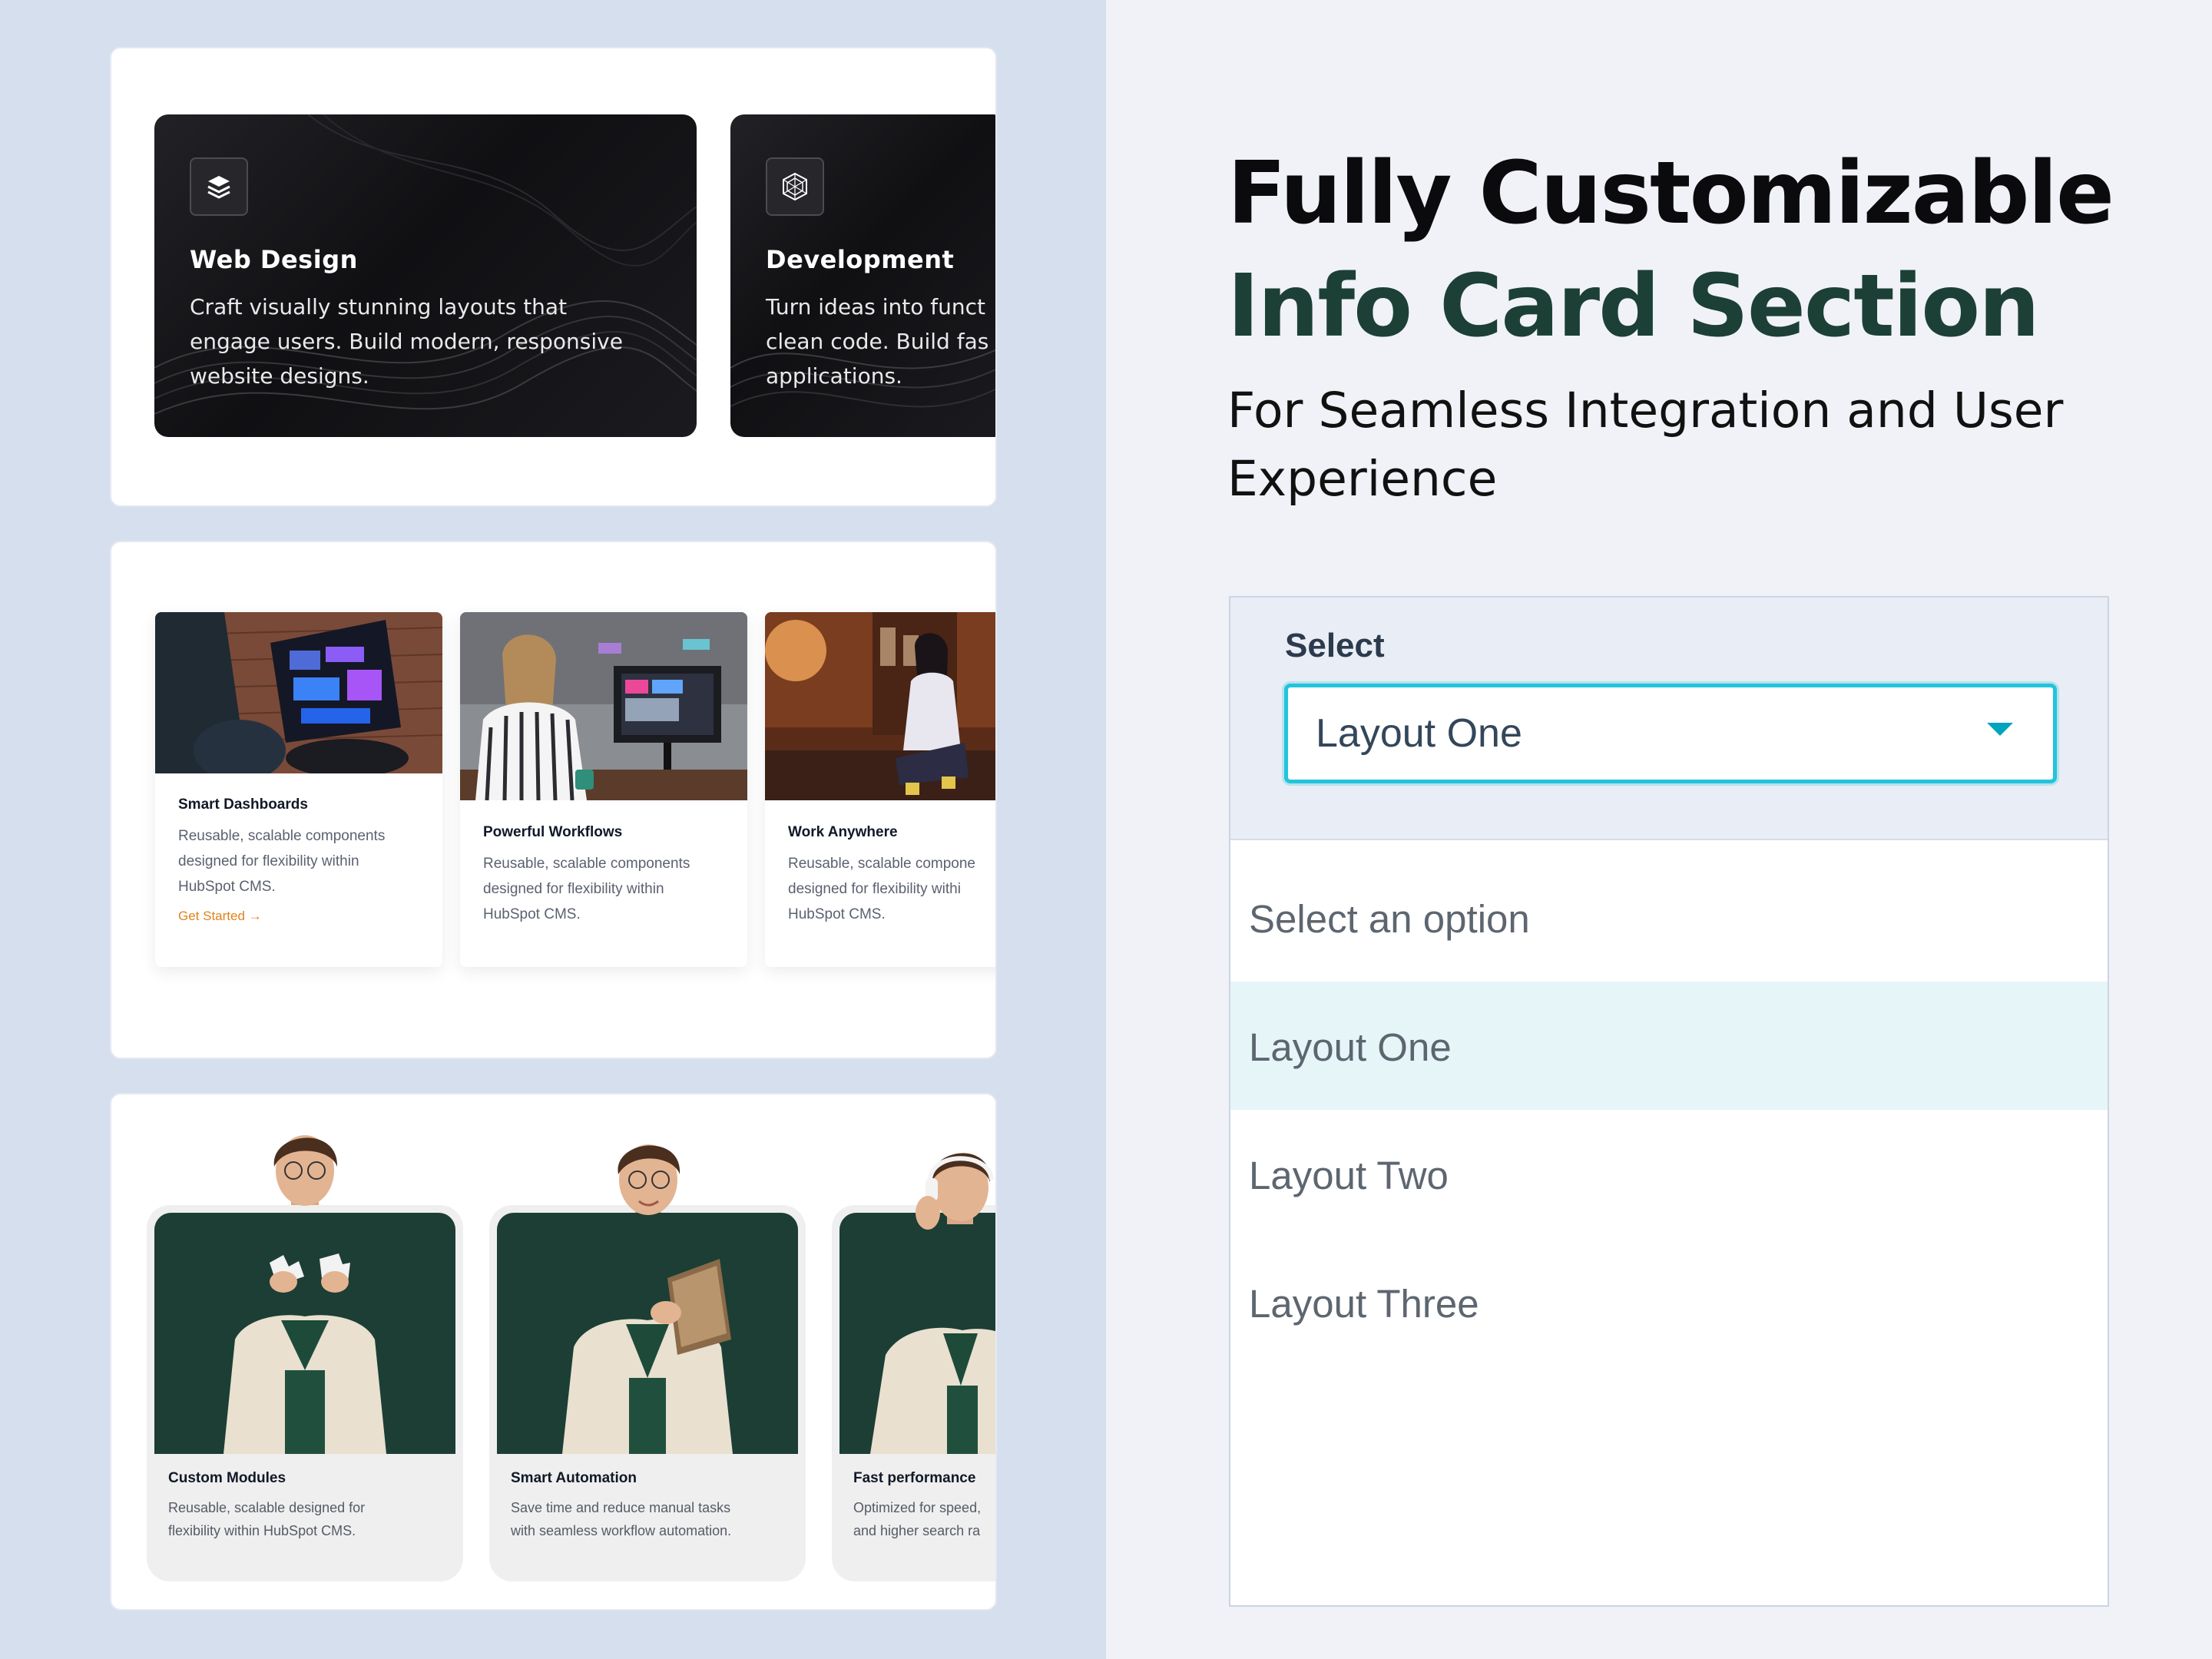 The height and width of the screenshot is (1659, 2212). I want to click on layers-icon, so click(219, 187).